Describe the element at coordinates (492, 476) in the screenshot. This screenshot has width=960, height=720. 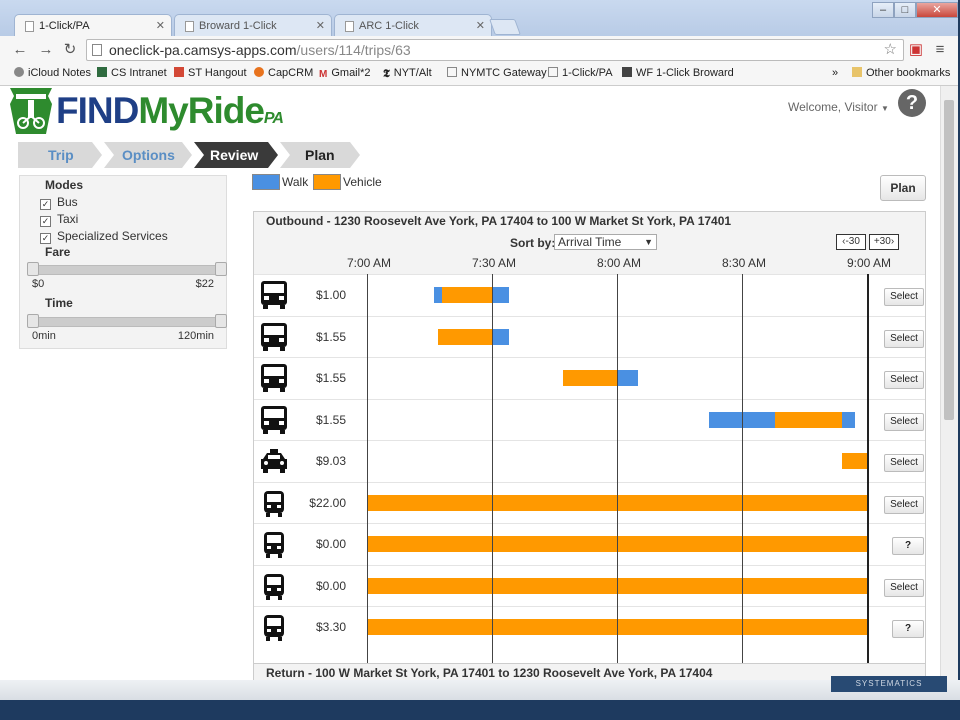
I see `time-gridline` at that location.